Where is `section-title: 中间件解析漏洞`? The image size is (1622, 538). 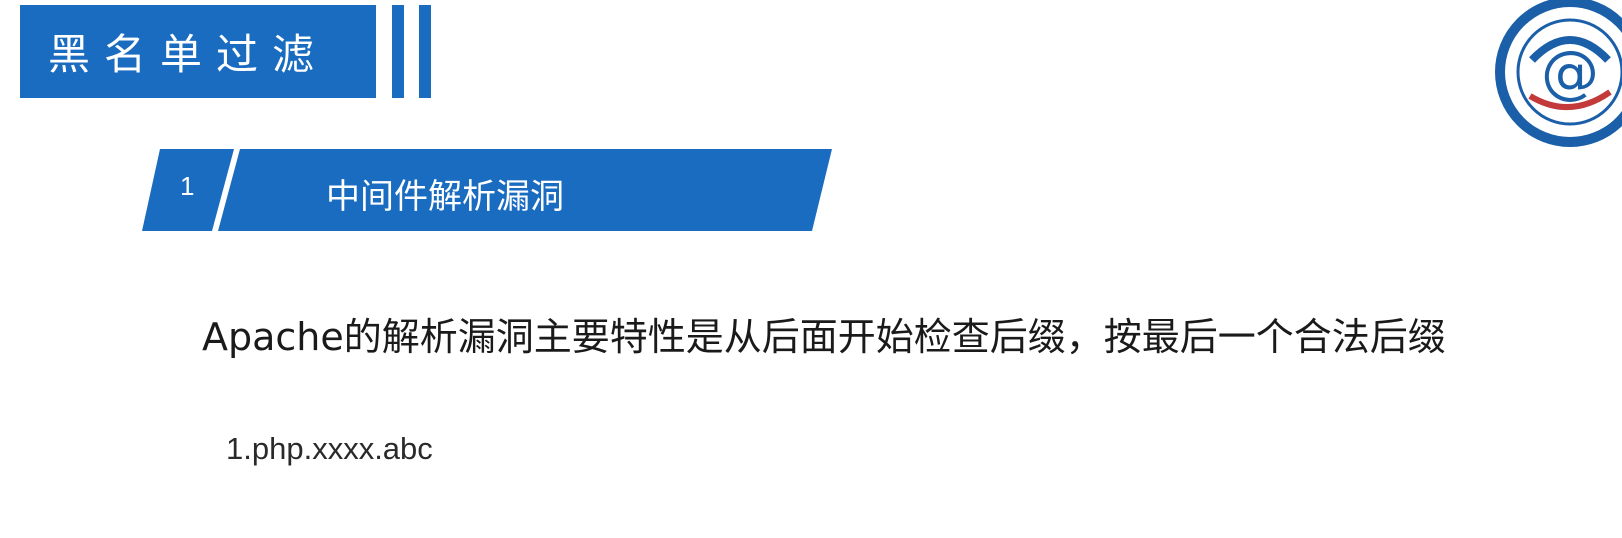 section-title: 中间件解析漏洞 is located at coordinates (445, 197).